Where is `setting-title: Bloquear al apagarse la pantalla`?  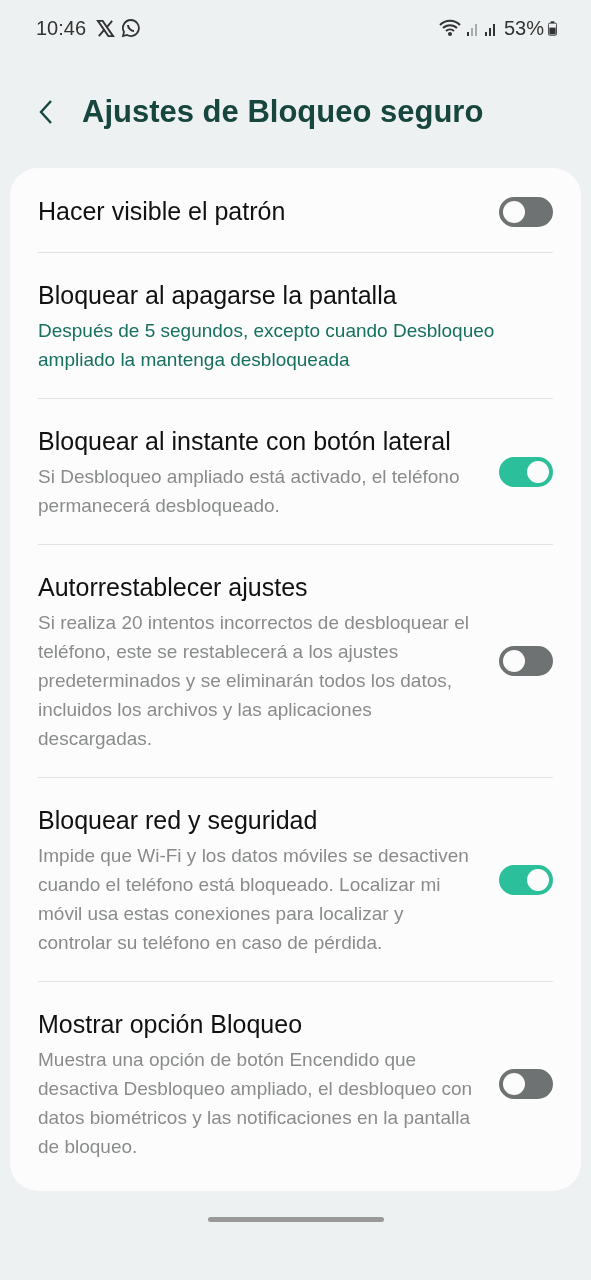 setting-title: Bloquear al apagarse la pantalla is located at coordinates (218, 295).